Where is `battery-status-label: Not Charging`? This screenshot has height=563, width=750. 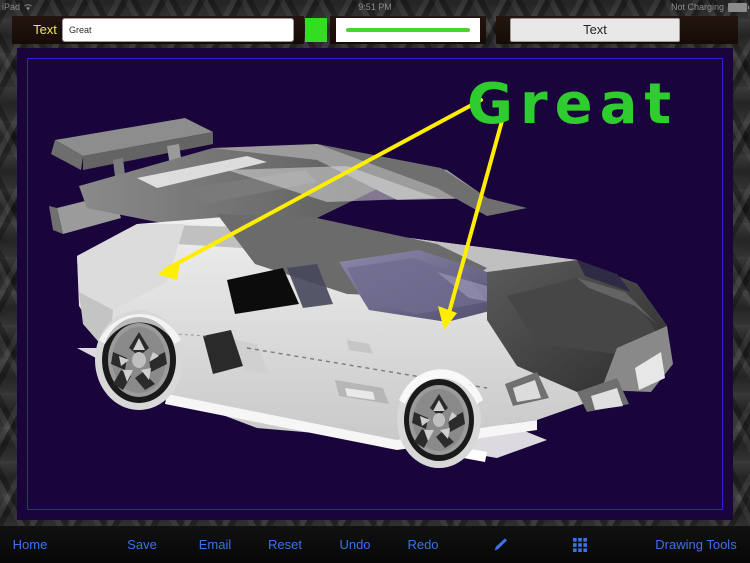 battery-status-label: Not Charging is located at coordinates (697, 7).